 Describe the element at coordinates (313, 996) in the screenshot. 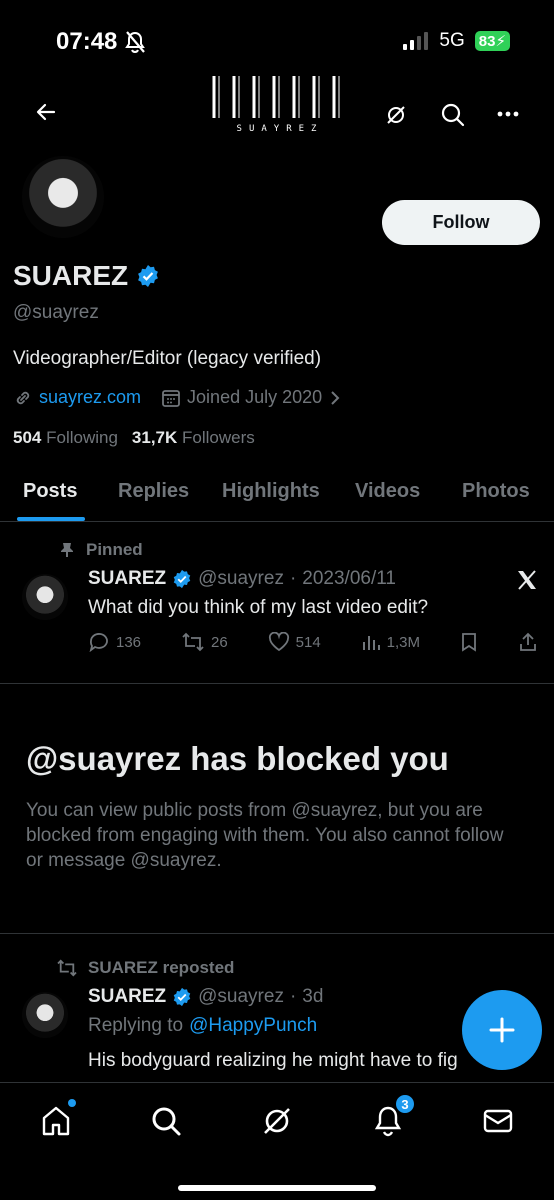

I see `post-date: 3d` at that location.